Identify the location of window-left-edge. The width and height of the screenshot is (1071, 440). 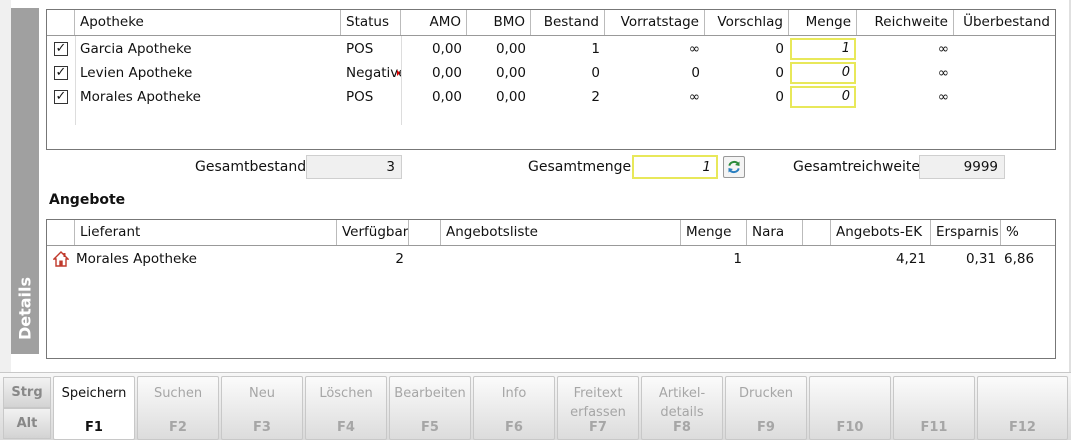
(5, 186).